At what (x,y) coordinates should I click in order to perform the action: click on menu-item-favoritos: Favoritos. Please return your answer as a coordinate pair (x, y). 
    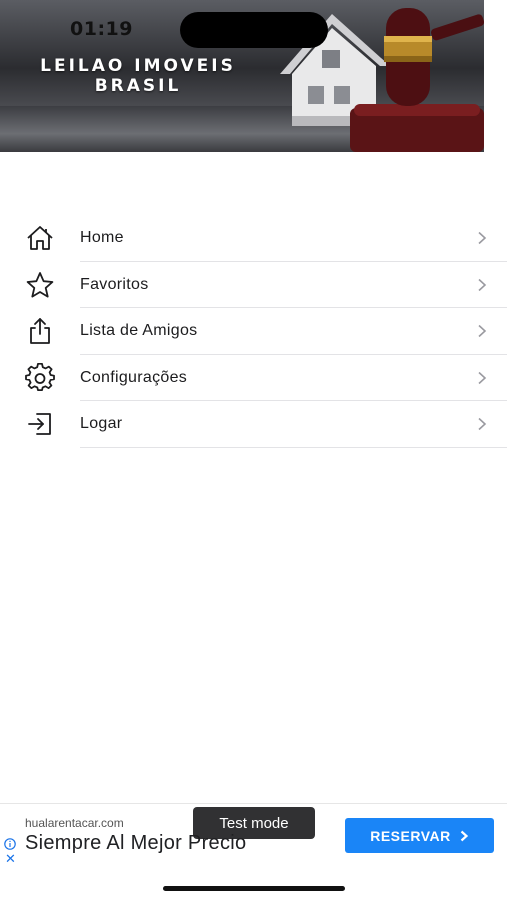
    Looking at the image, I should click on (253, 285).